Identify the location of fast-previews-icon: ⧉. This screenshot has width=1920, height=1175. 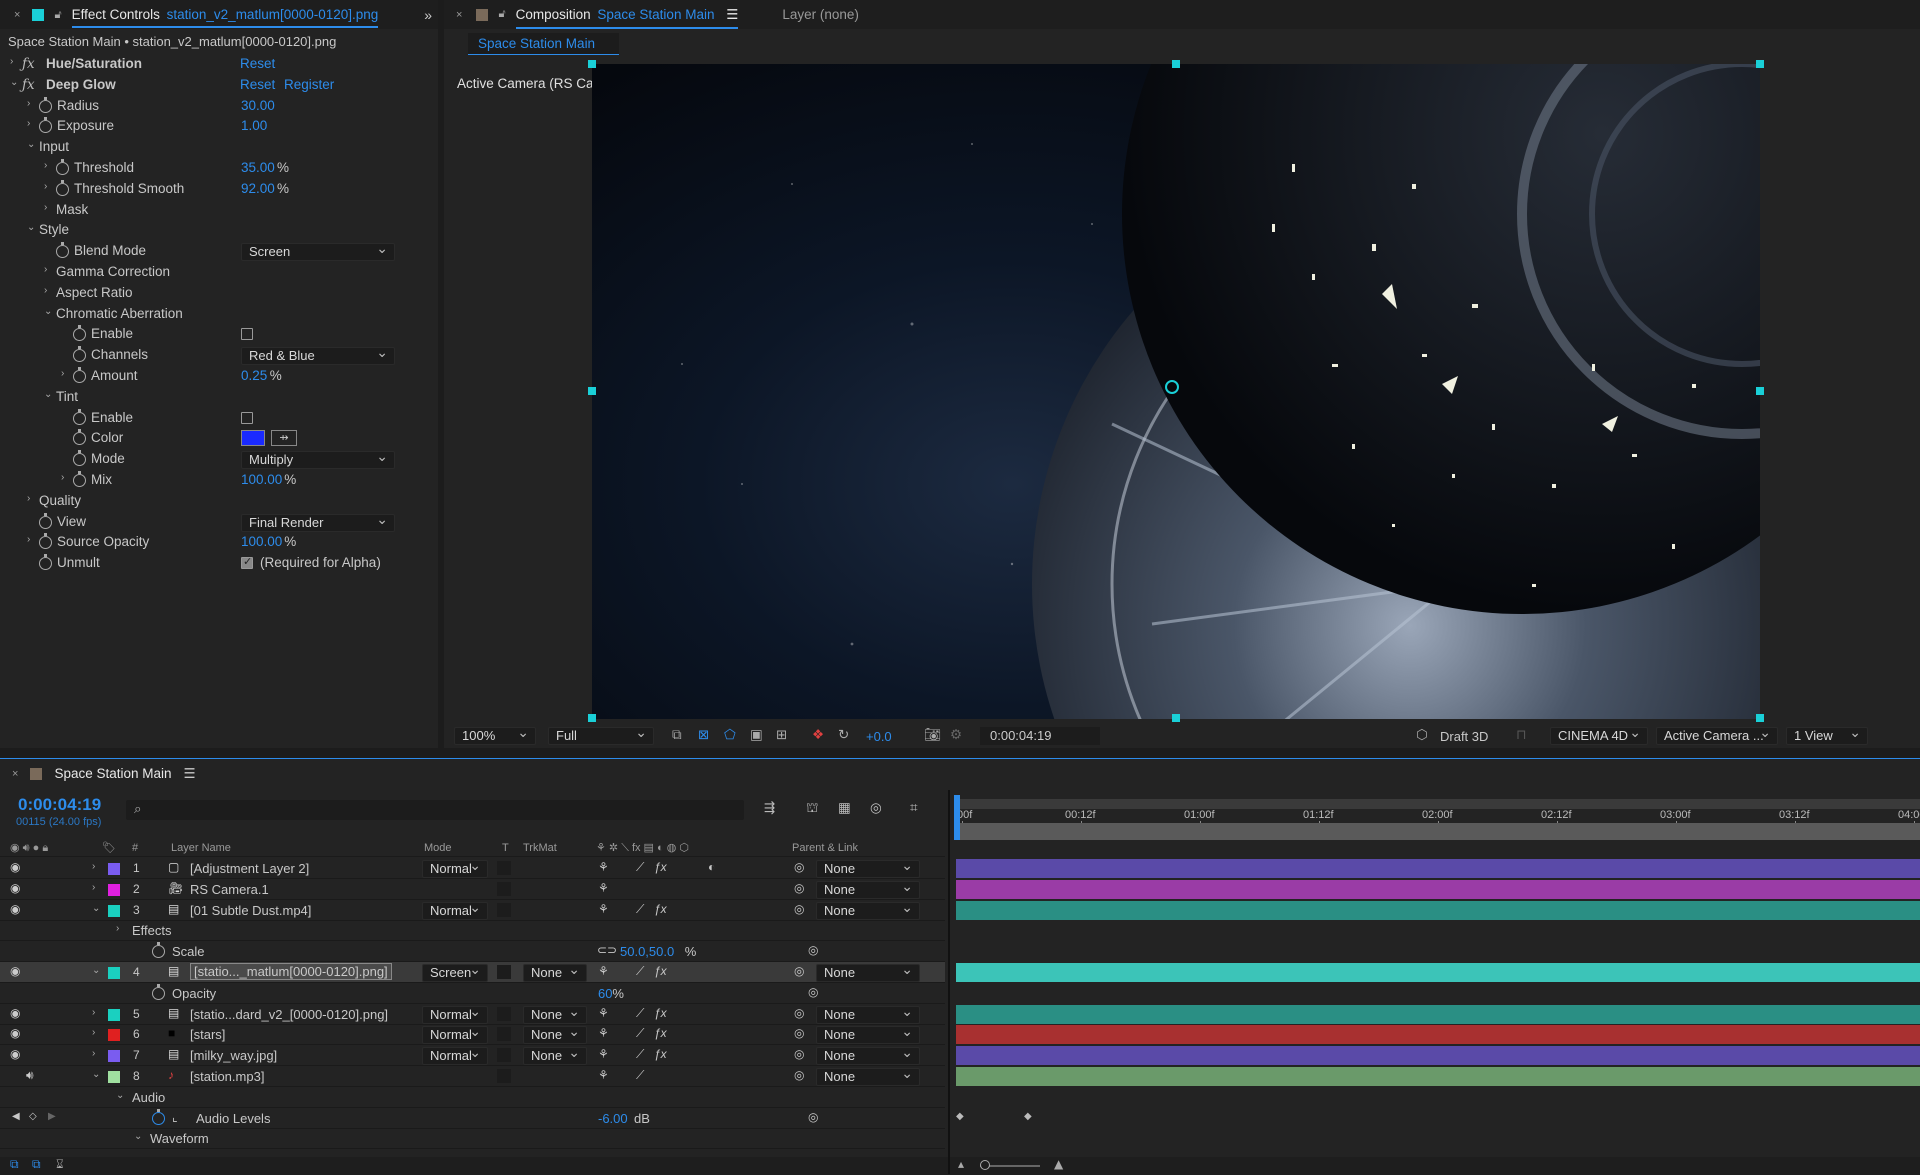
(677, 735).